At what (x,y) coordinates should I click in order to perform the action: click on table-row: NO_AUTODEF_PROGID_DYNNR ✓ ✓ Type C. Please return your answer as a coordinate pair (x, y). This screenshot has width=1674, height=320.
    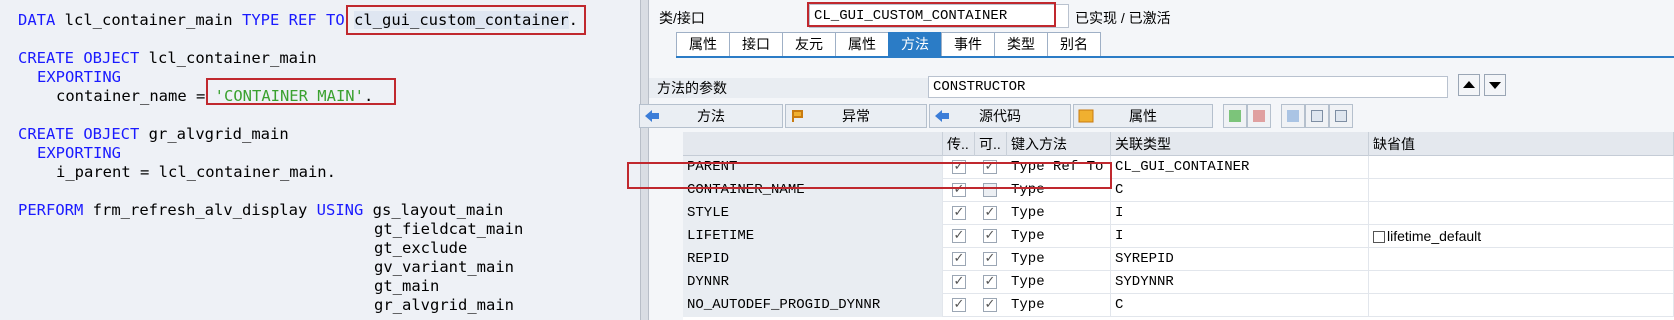
    Looking at the image, I should click on (1178, 305).